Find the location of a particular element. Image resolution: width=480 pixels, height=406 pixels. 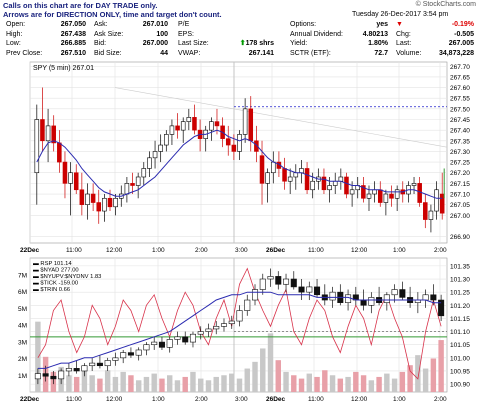

volume-tick-label: 4M is located at coordinates (22, 326).